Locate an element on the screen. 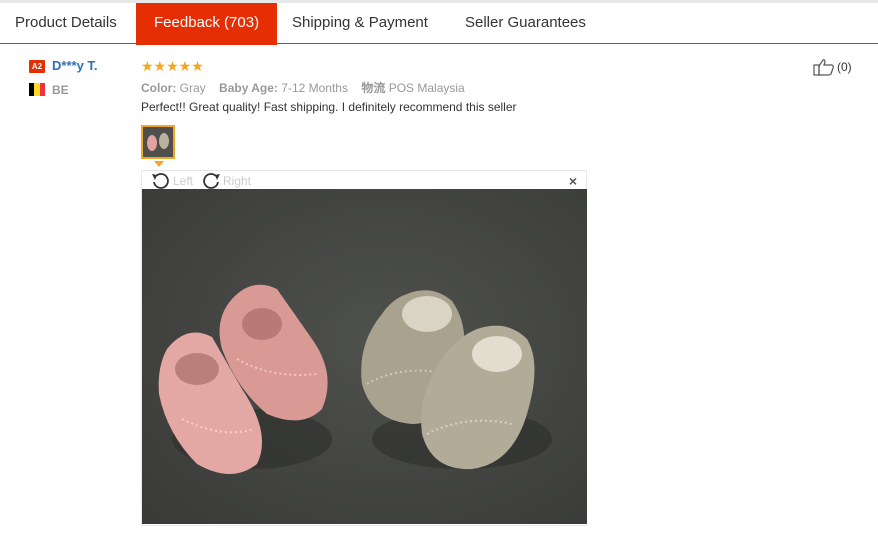  thumbs-up-icon is located at coordinates (823, 67).